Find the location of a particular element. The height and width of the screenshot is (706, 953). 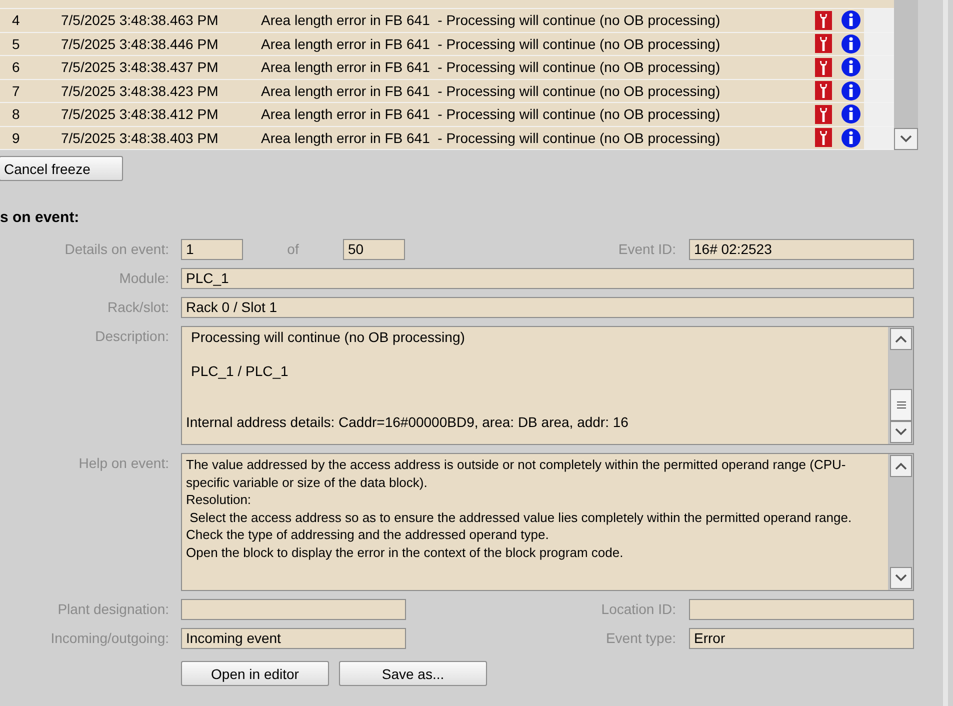

event-number-field: 1 is located at coordinates (212, 249).